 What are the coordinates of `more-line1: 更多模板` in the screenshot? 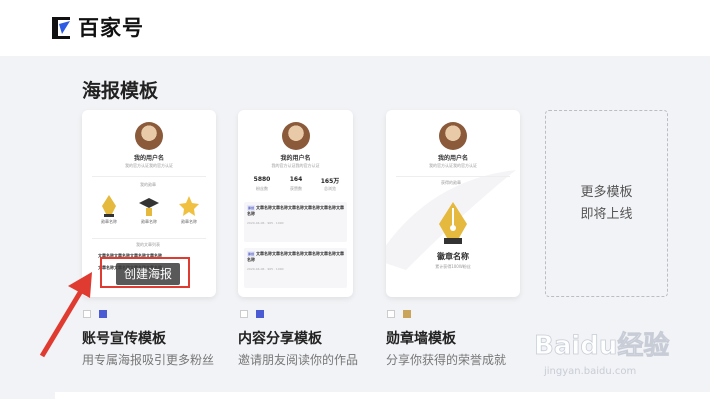 It's located at (606, 192).